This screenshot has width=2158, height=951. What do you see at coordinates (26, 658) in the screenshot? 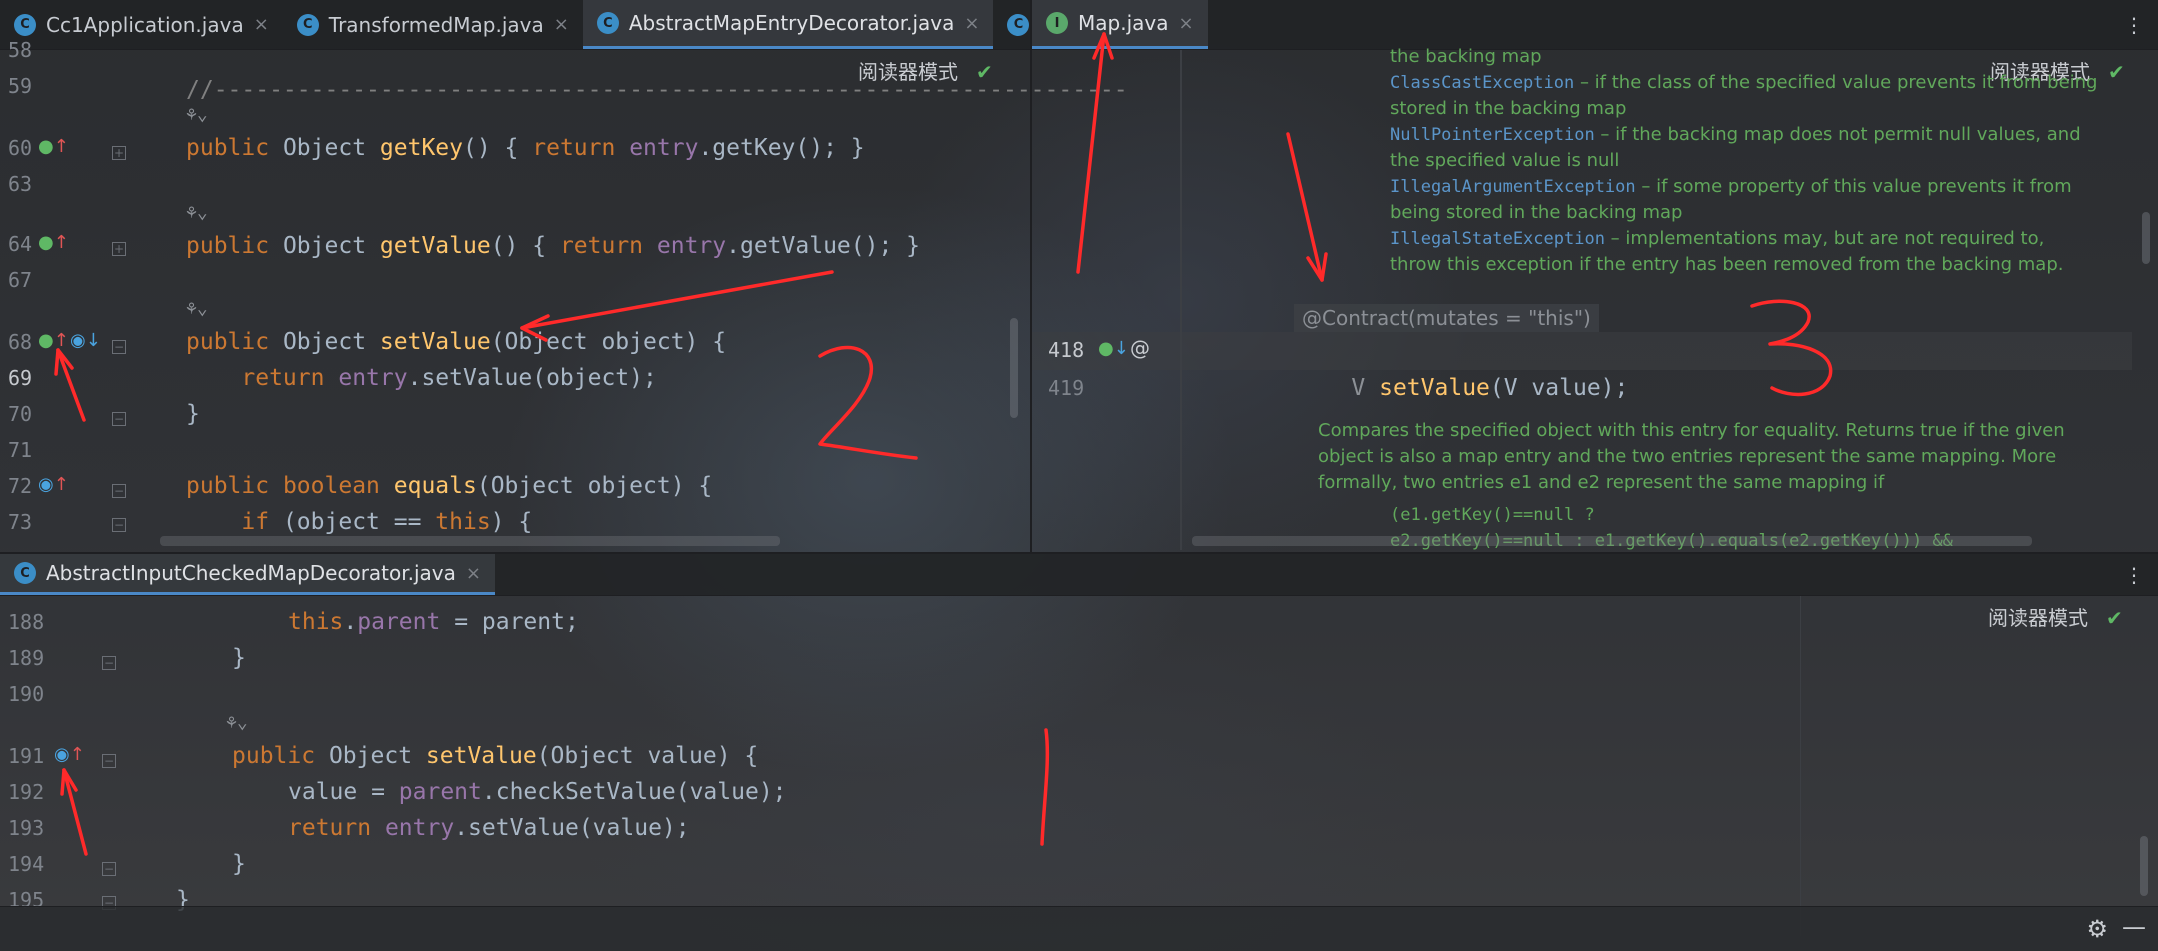
I see `line-number: 189` at bounding box center [26, 658].